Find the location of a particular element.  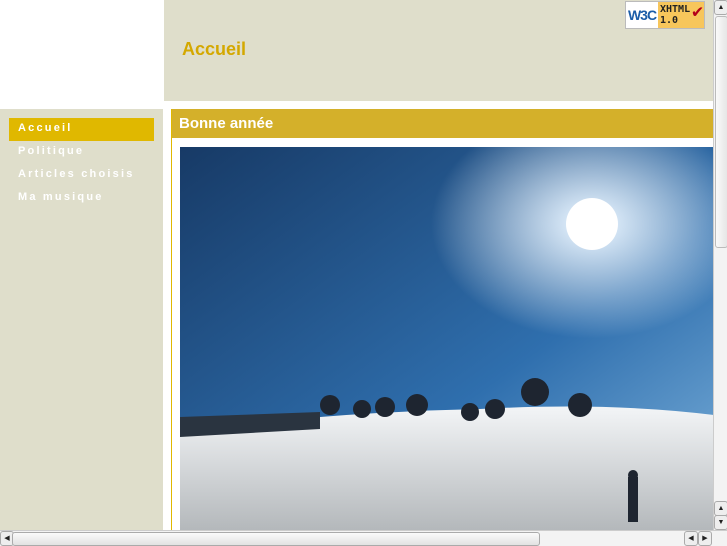

sidebar-item-politique: Politique is located at coordinates (81, 152).